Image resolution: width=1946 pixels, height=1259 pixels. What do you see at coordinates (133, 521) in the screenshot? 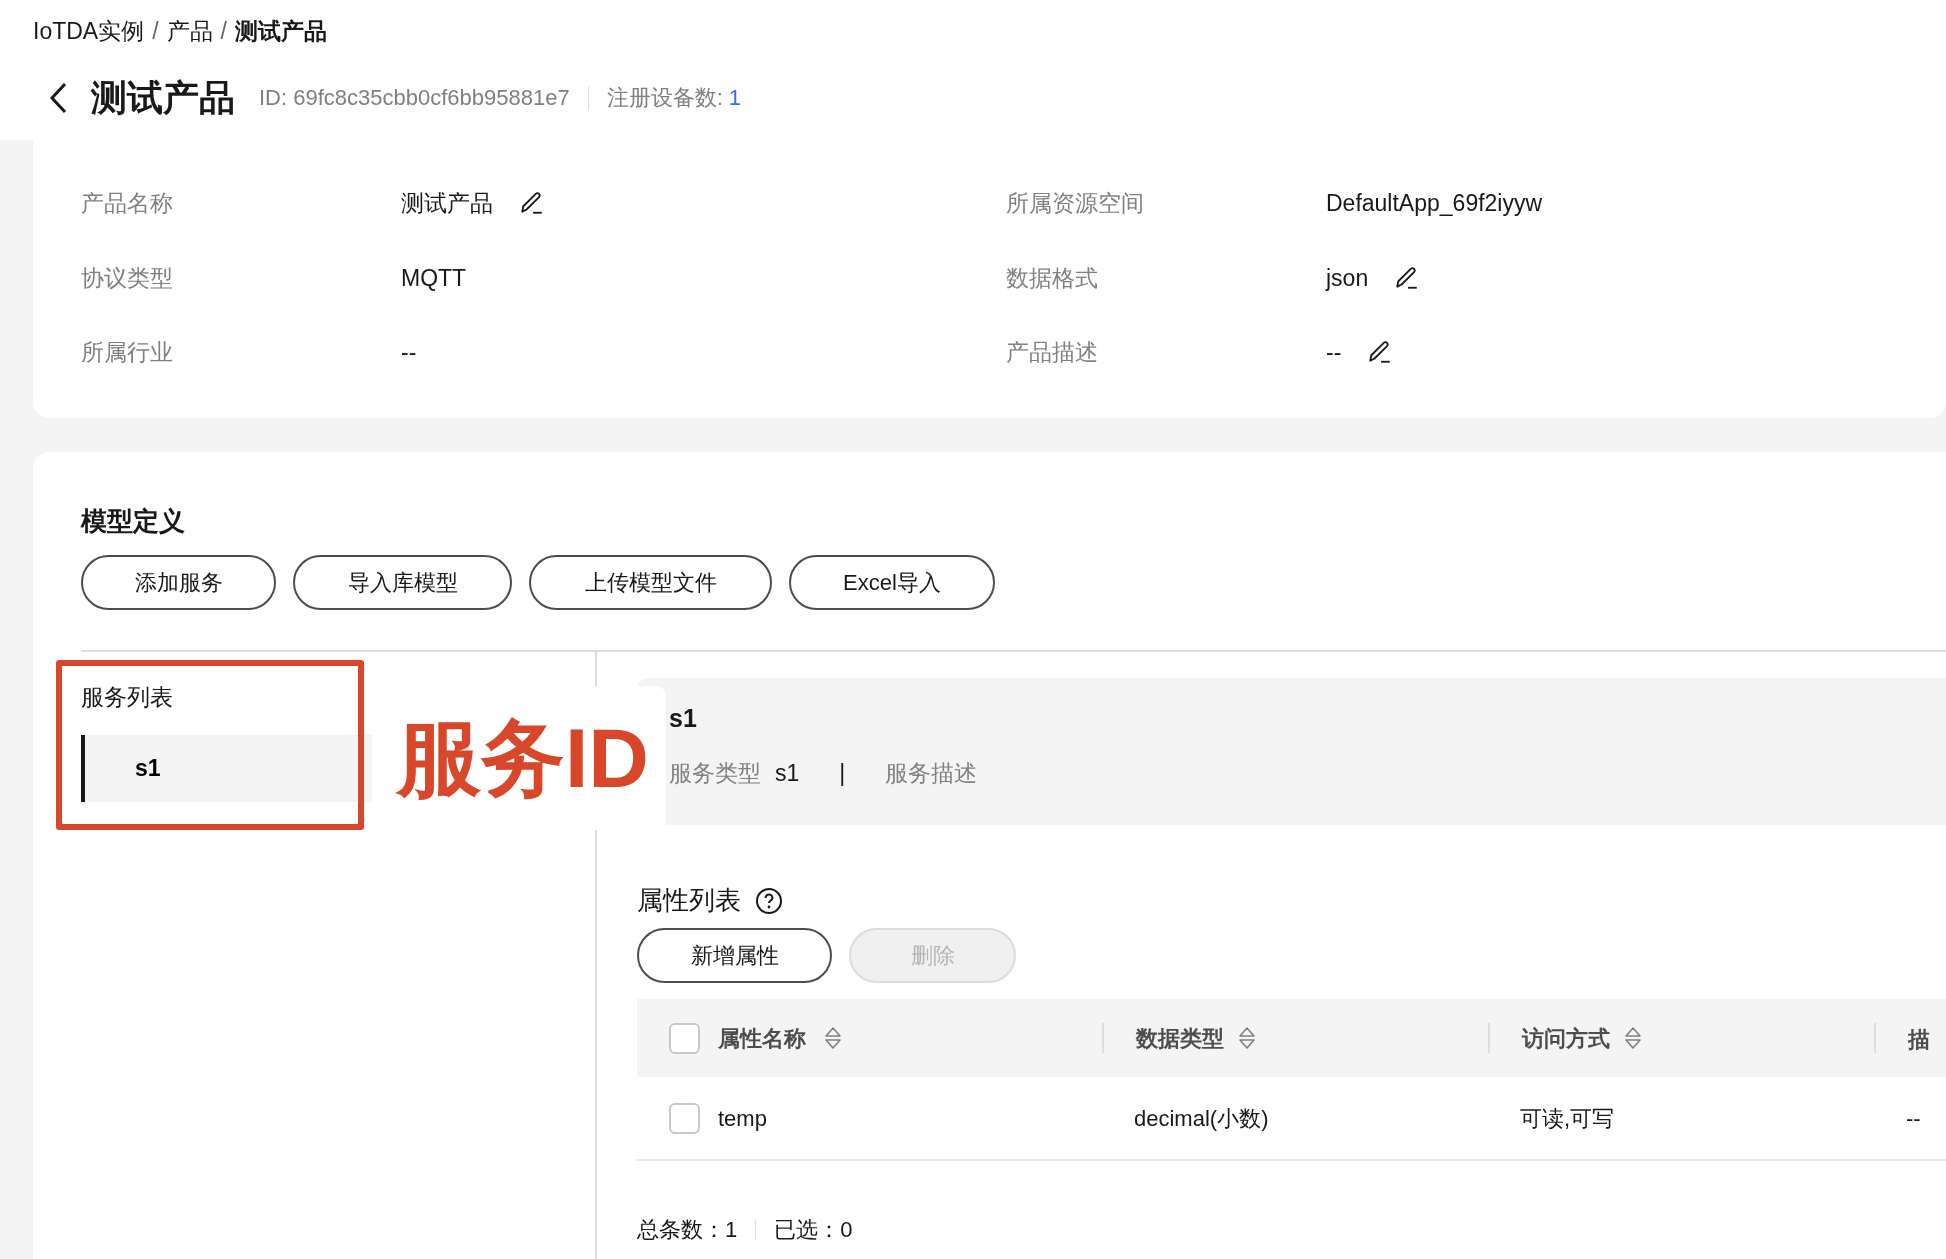
I see `section-title: 模型定义` at bounding box center [133, 521].